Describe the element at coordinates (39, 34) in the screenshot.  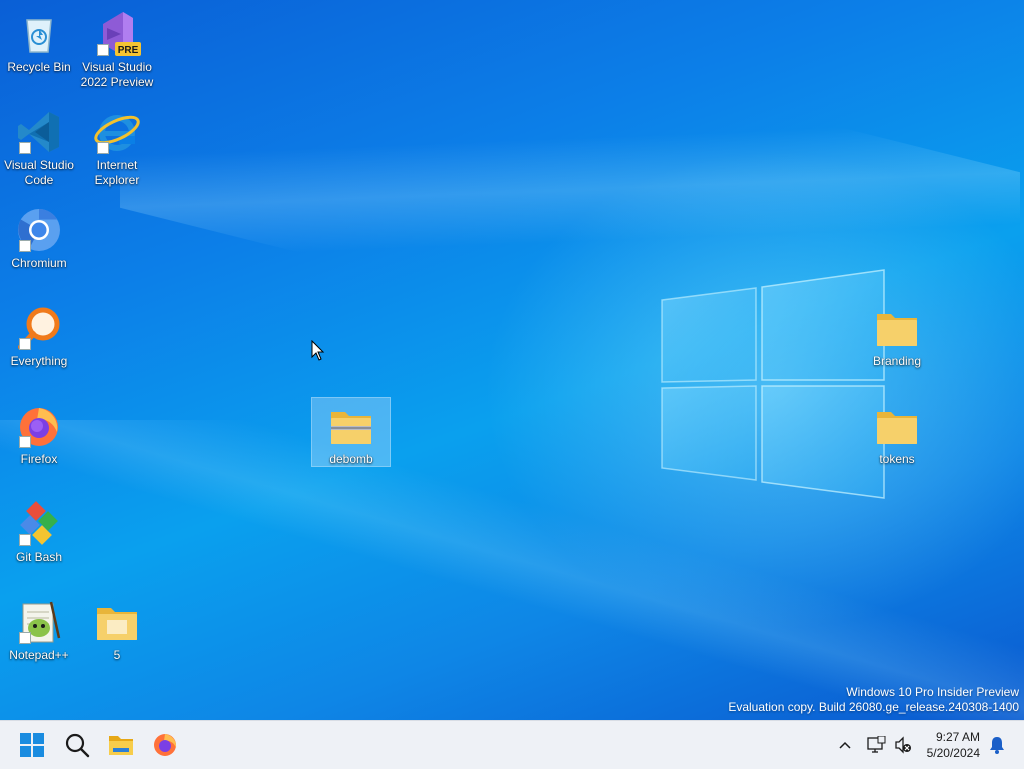
I see `recycle-bin-icon` at that location.